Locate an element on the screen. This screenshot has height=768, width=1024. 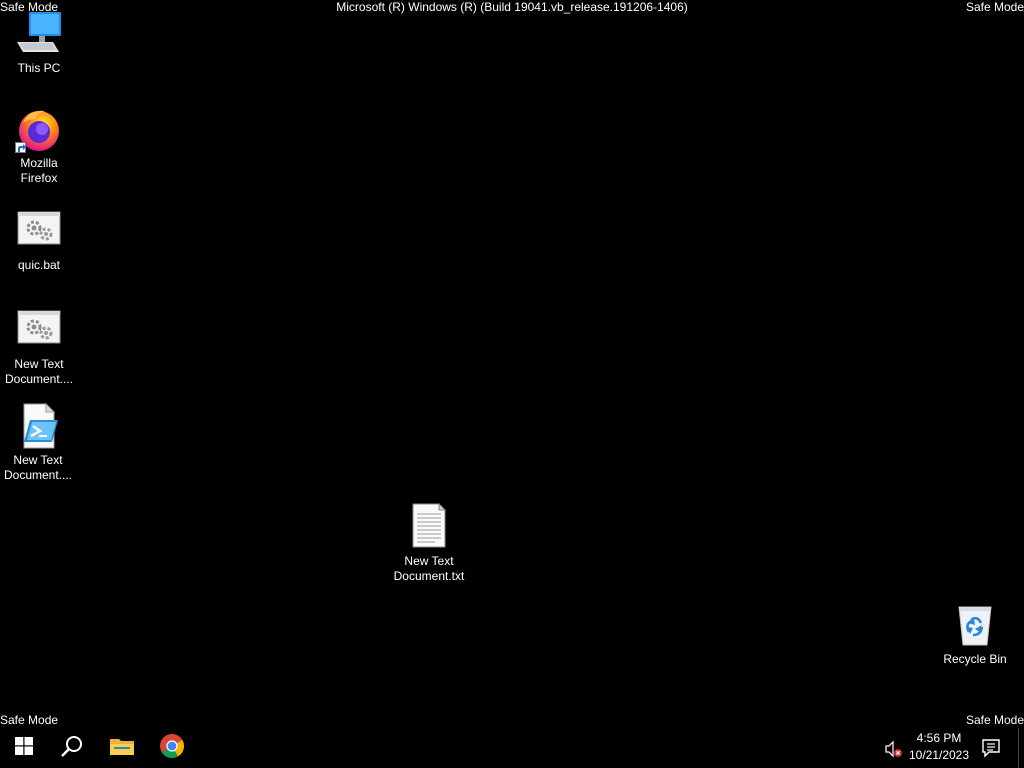
clock: 4:56 PM 10/21/2023 is located at coordinates (939, 748).